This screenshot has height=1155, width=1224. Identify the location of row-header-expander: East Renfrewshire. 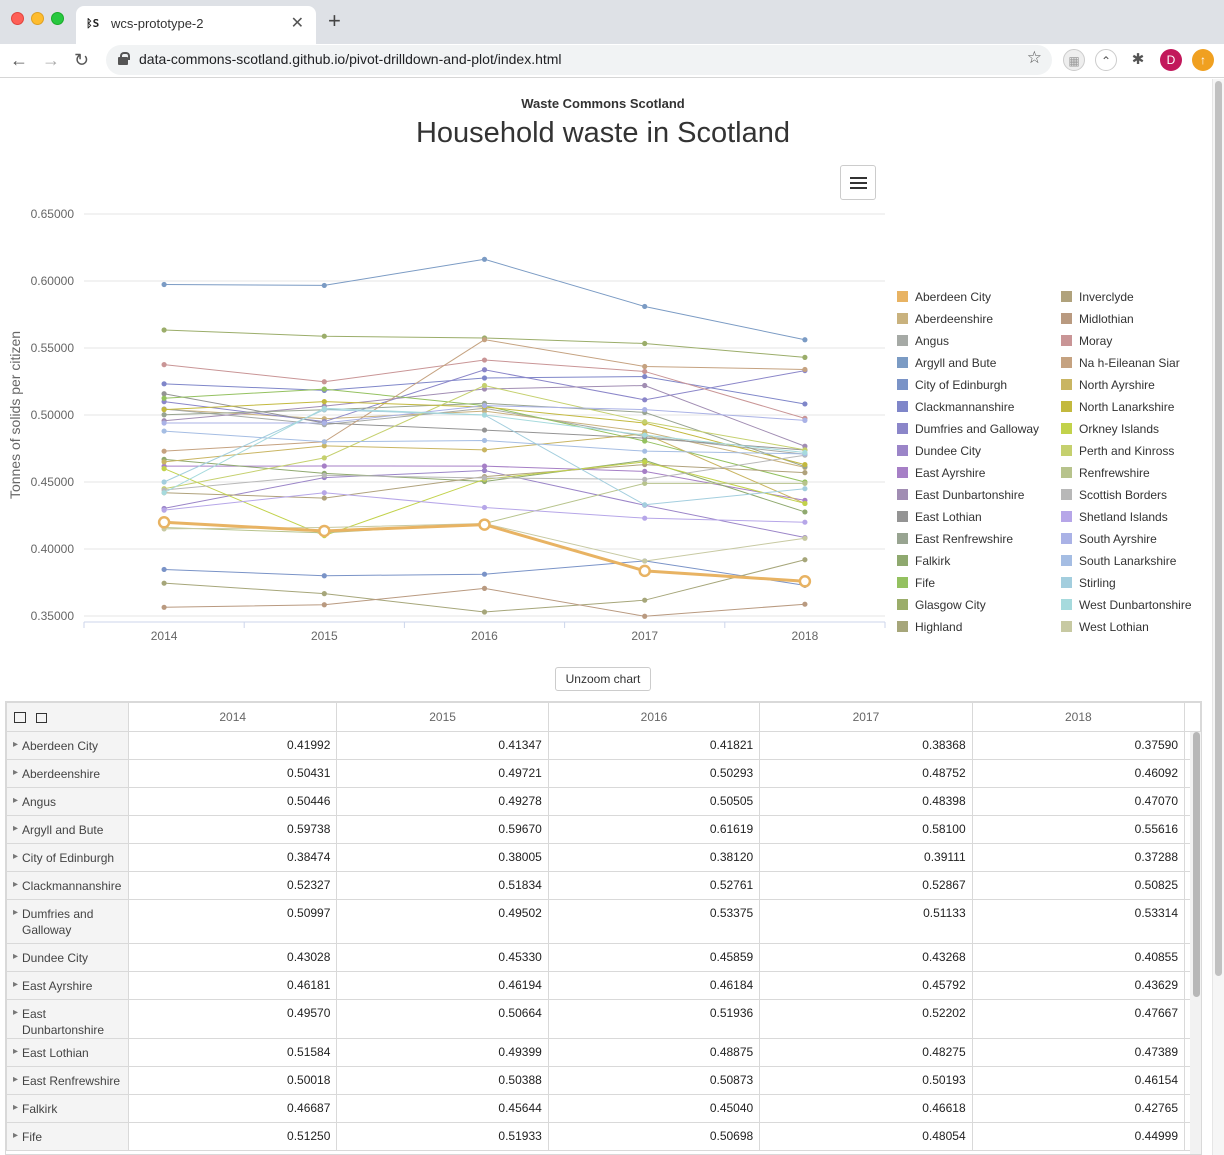
(67, 1080).